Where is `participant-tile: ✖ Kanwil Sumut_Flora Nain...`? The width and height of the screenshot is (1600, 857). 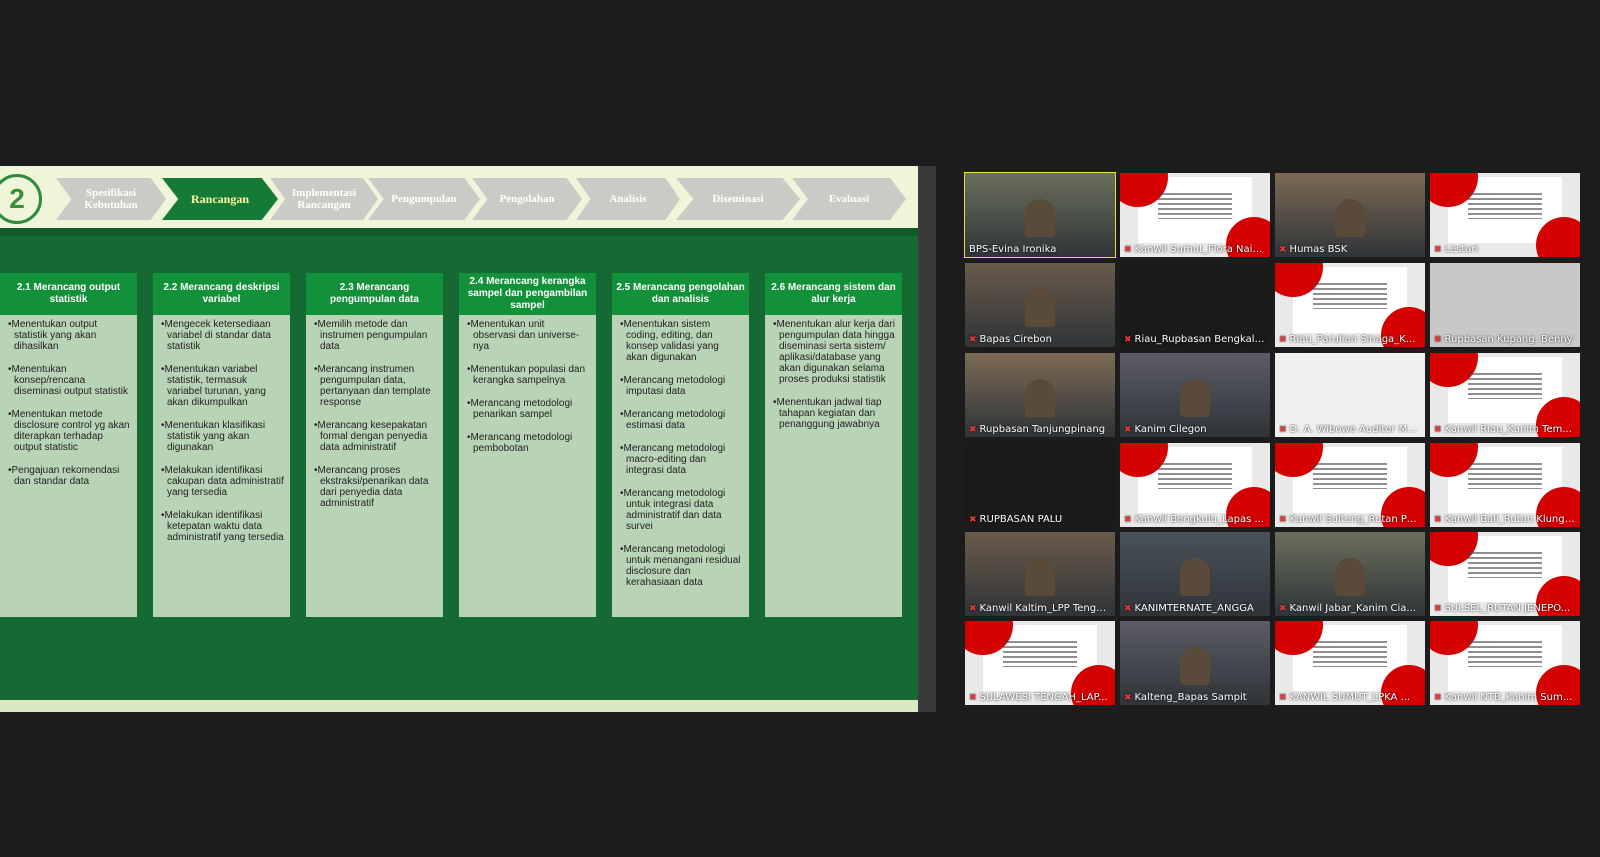
participant-tile: ✖ Kanwil Sumut_Flora Nain... is located at coordinates (1195, 215).